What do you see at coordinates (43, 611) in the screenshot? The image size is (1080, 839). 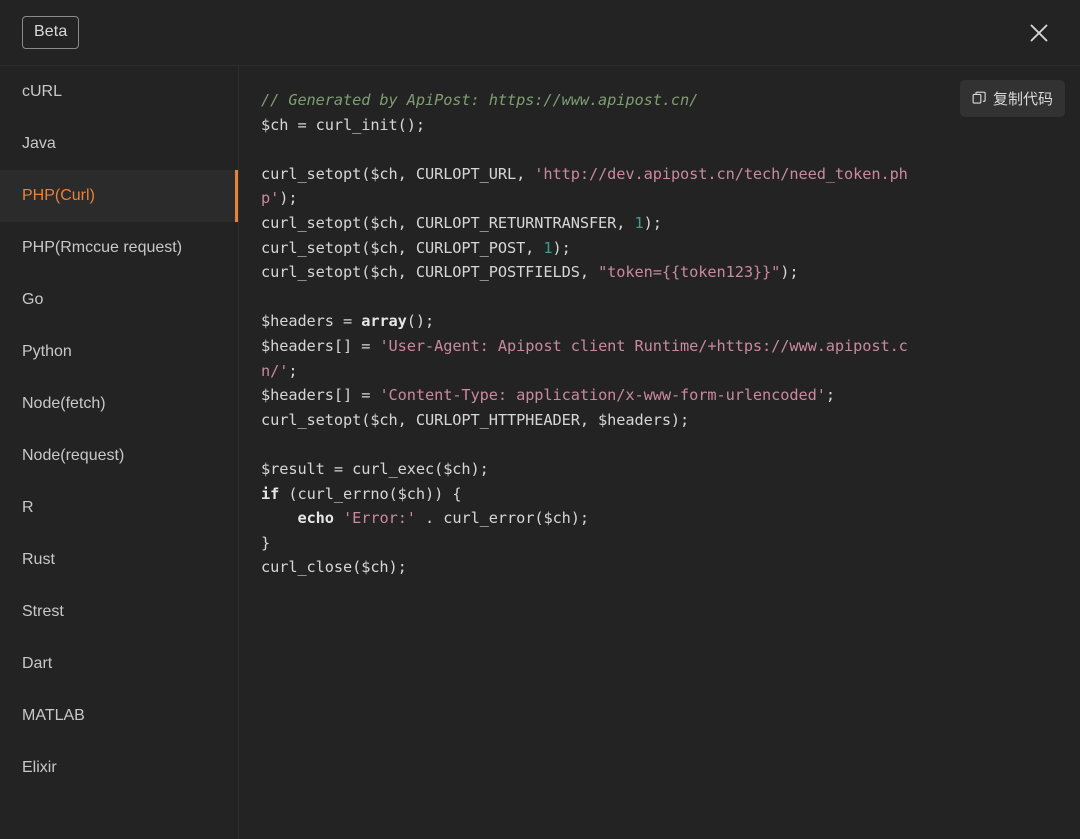 I see `sidebar-item-label: Strest` at bounding box center [43, 611].